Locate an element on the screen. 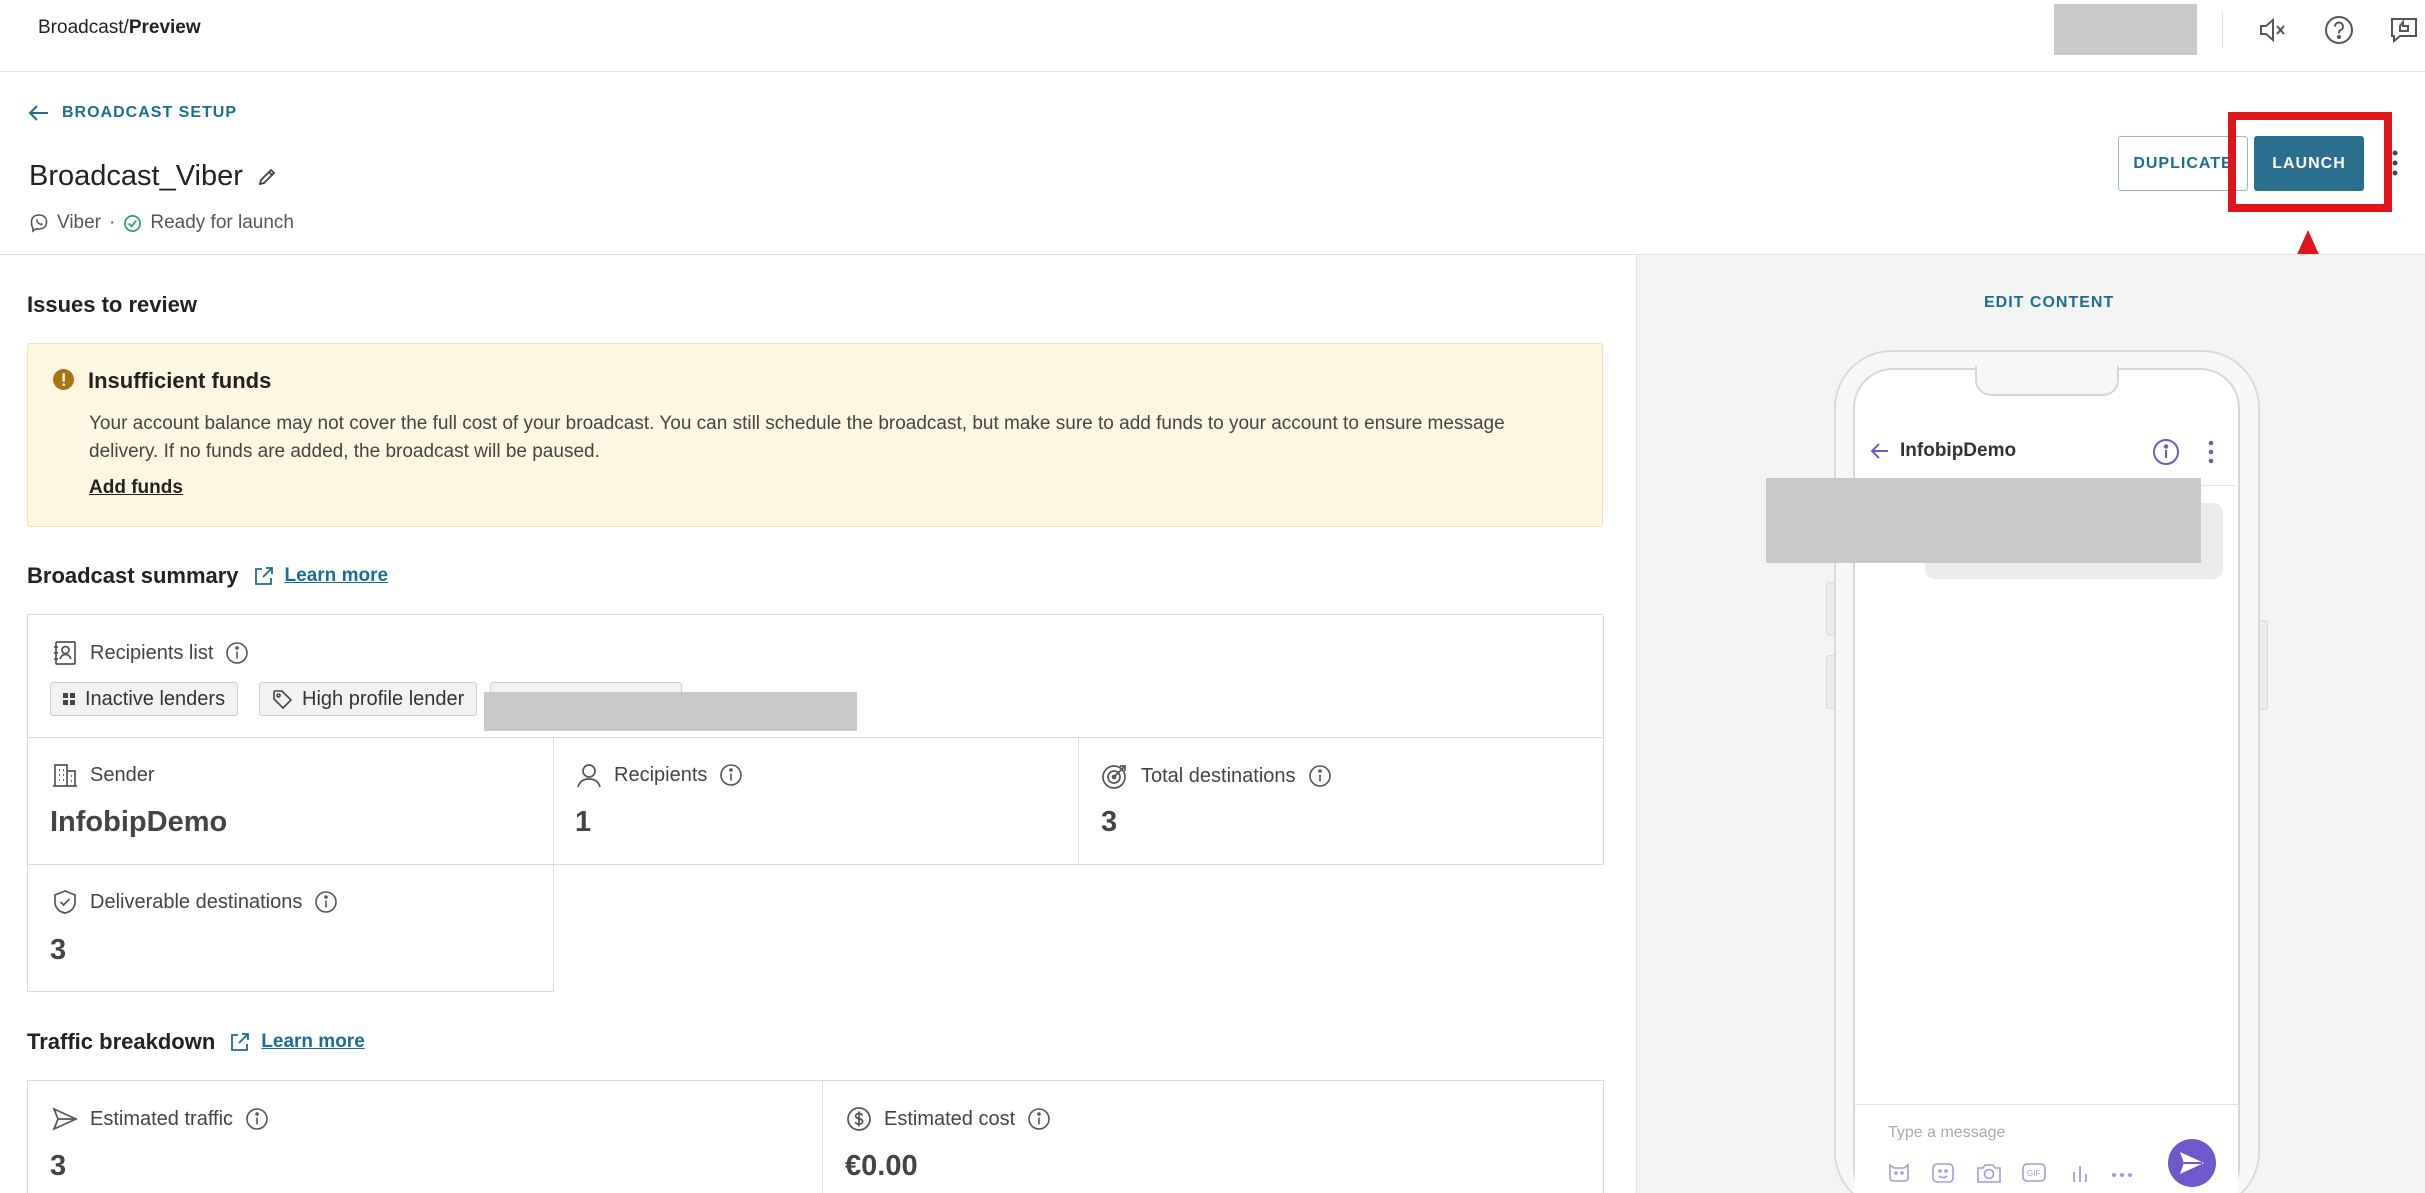  redacted-tags is located at coordinates (670, 711).